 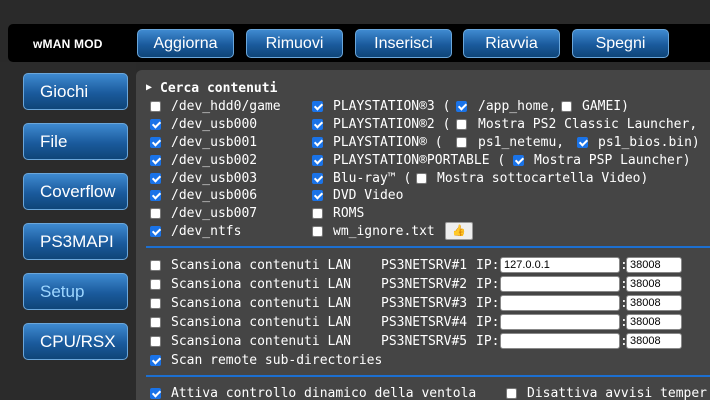 What do you see at coordinates (588, 124) in the screenshot?
I see `ps2-launcher-label: Mostra PS2 Classic Launcher,` at bounding box center [588, 124].